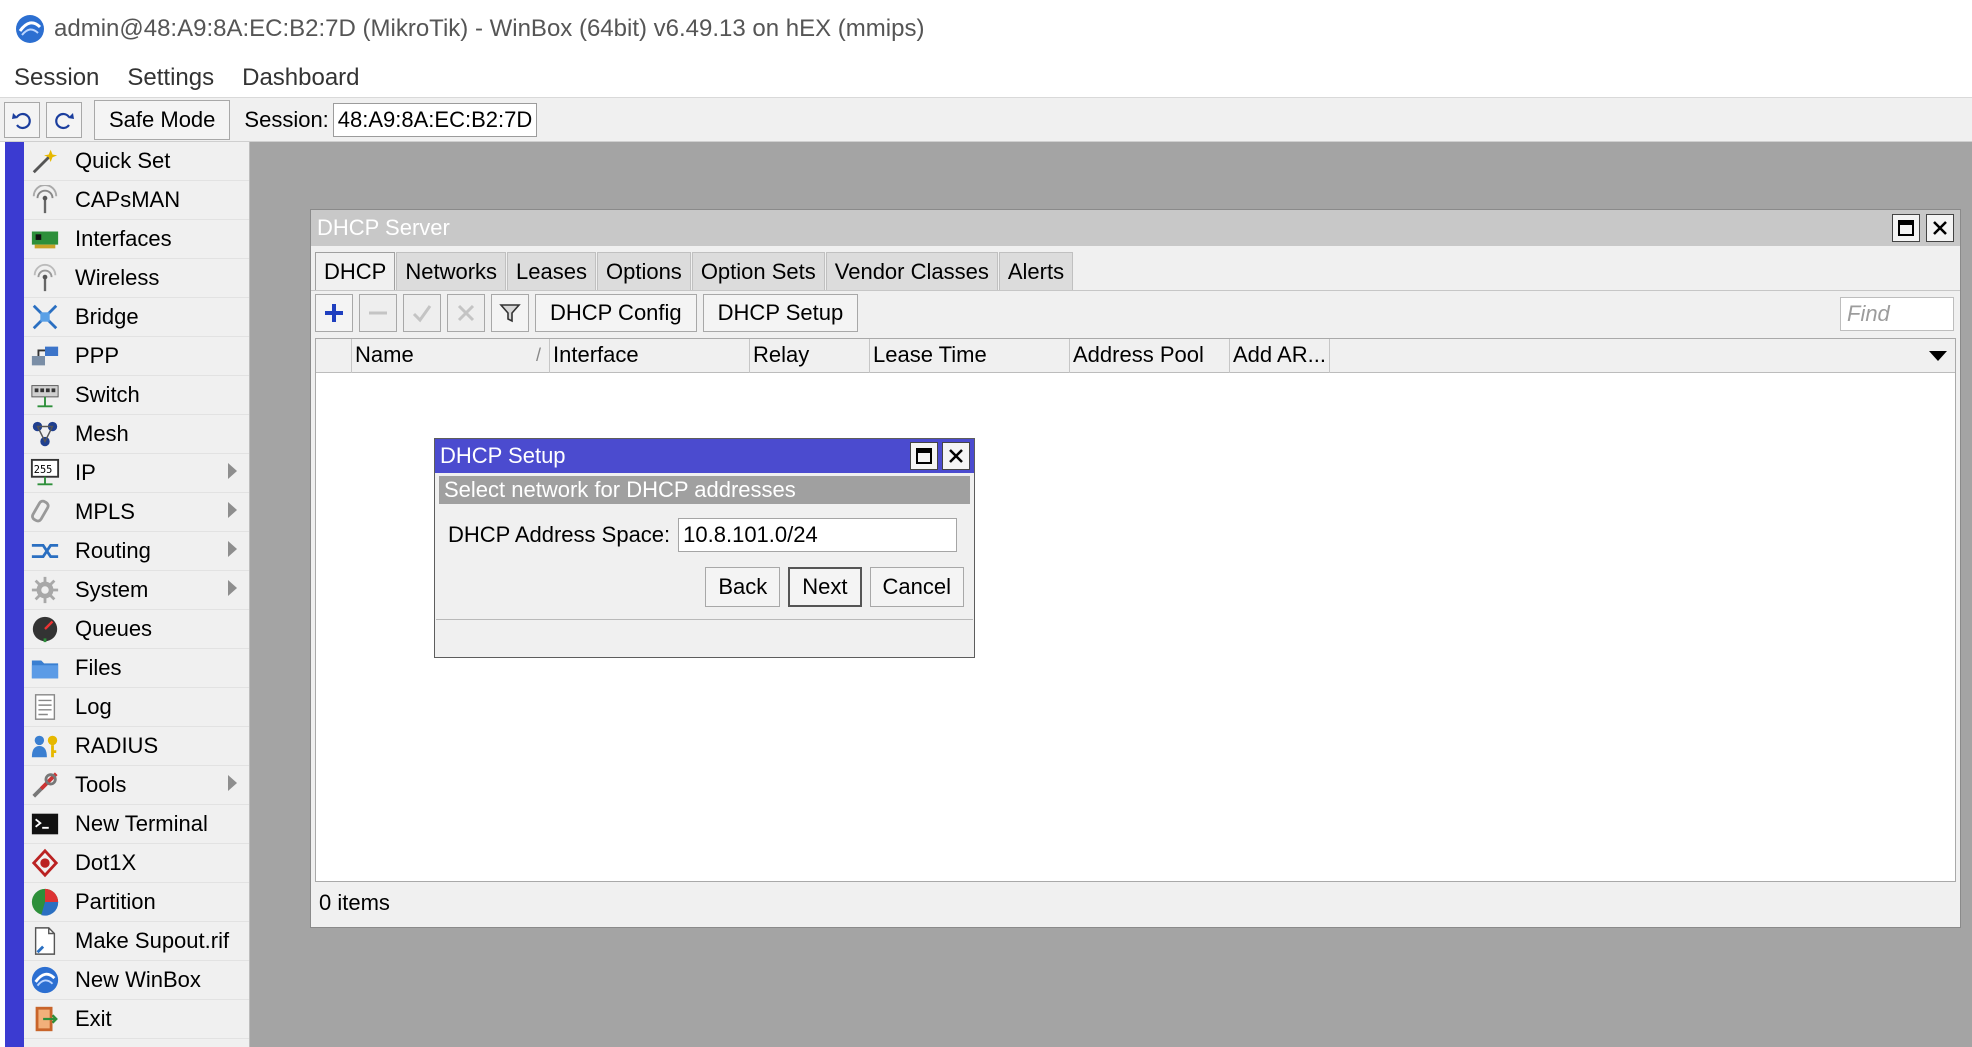 The image size is (1972, 1047). Describe the element at coordinates (107, 316) in the screenshot. I see `sidebar-item-label: Bridge` at that location.